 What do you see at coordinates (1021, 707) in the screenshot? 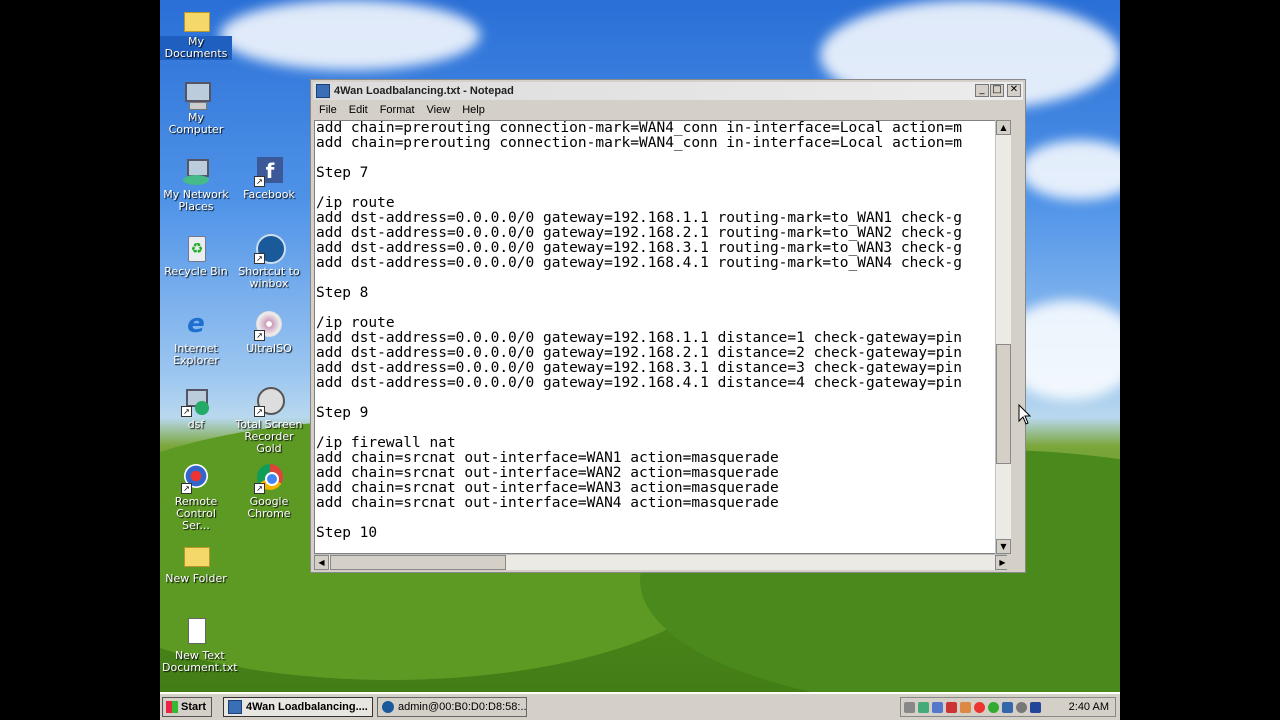
I see `recorder-icon` at bounding box center [1021, 707].